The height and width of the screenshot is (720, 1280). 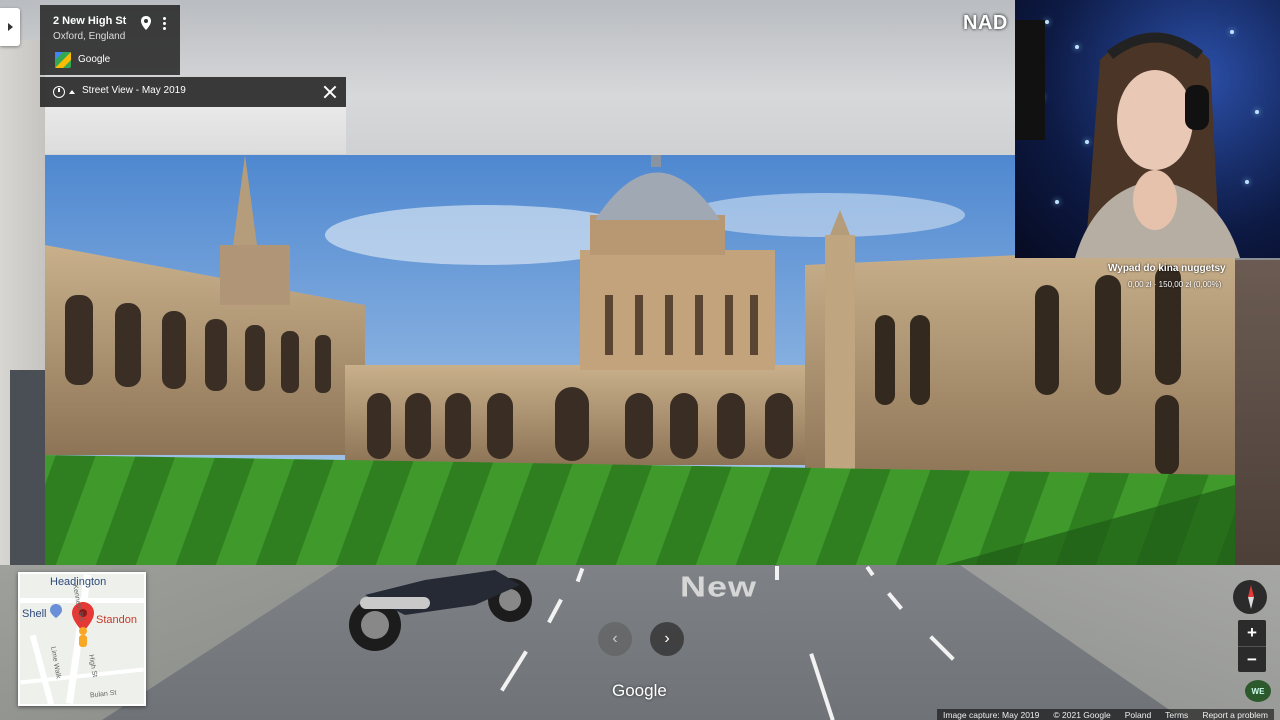 I want to click on street-view-thumbnail, so click(x=195, y=130).